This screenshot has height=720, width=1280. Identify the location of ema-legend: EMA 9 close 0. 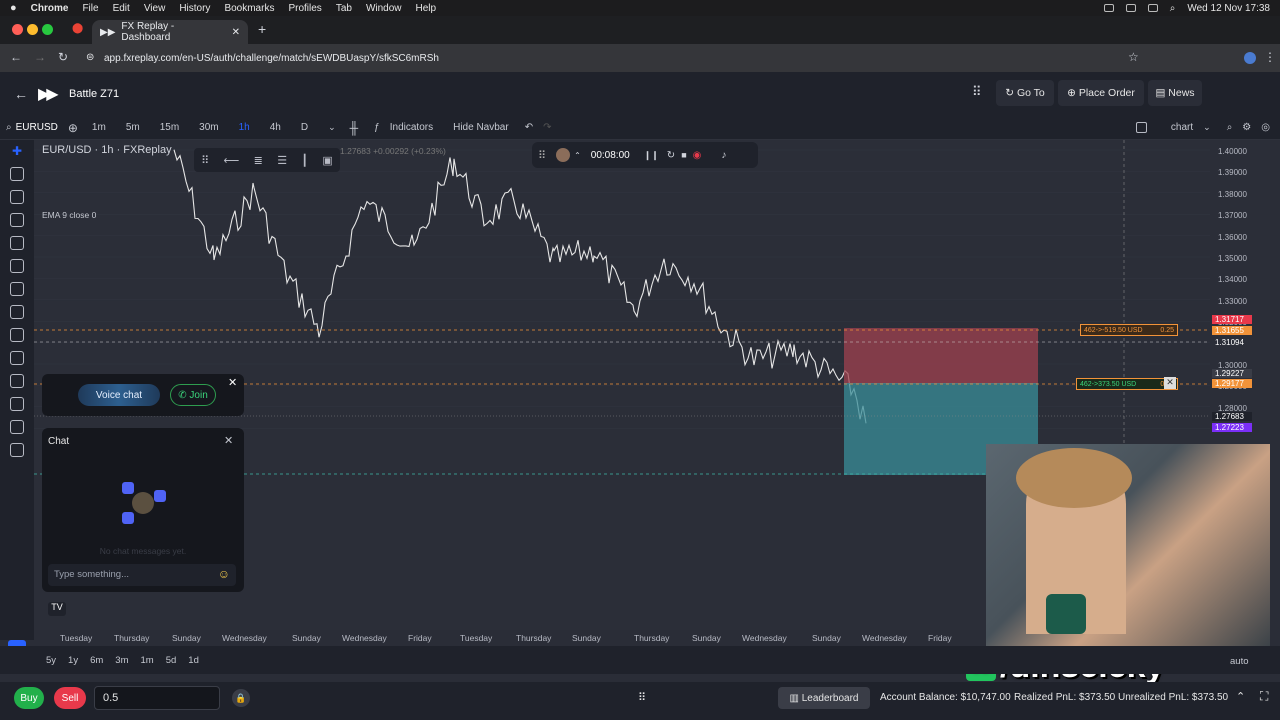
(69, 215).